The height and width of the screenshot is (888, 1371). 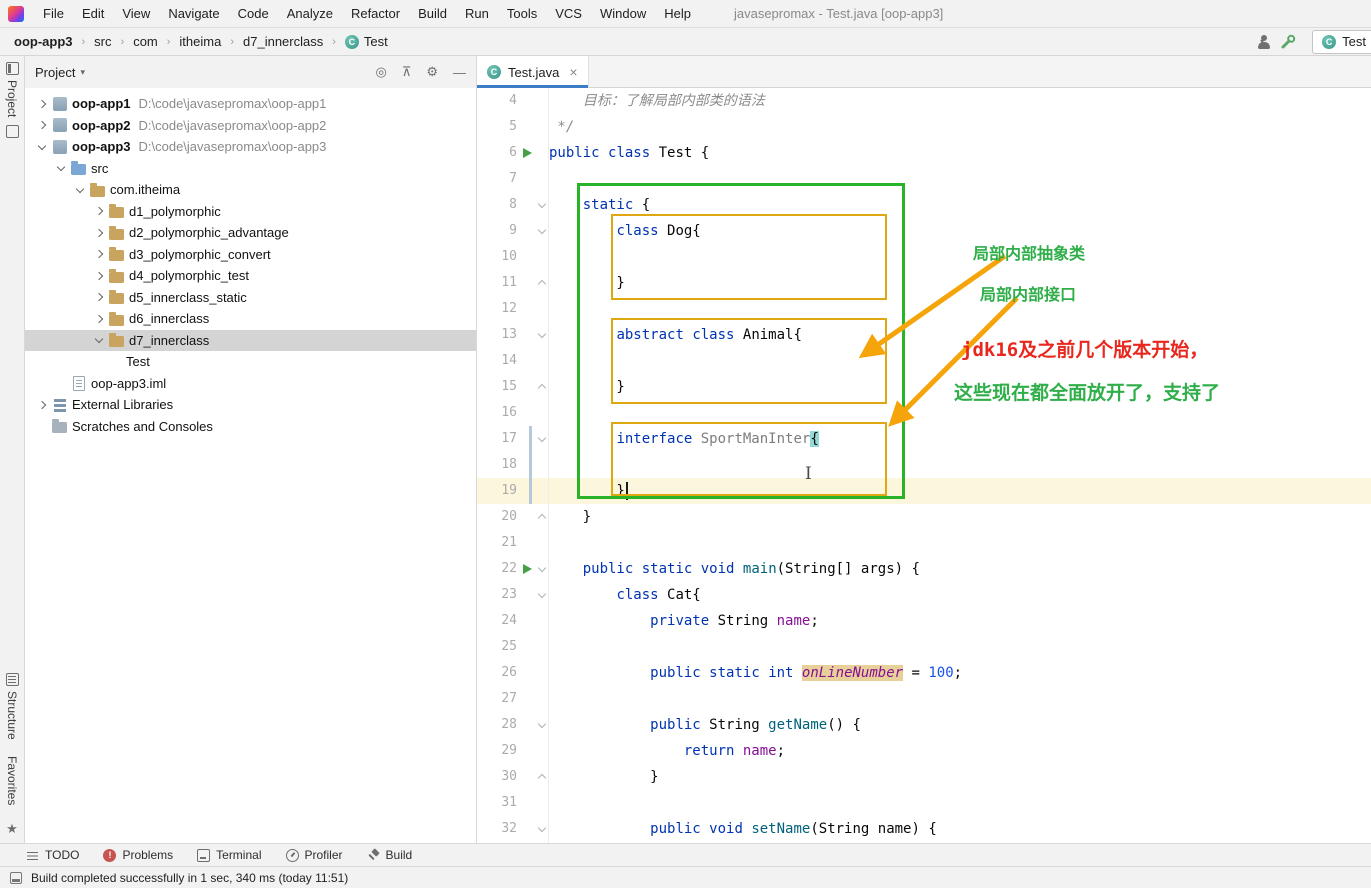 What do you see at coordinates (283, 41) in the screenshot?
I see `breadcrumb-item-d7-innerclass: d7_innerclass` at bounding box center [283, 41].